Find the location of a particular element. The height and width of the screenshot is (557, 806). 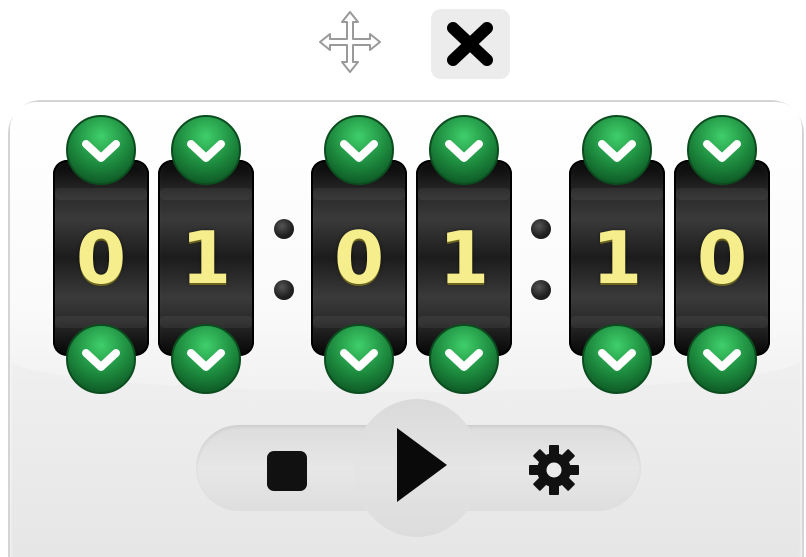

close-button is located at coordinates (470, 44).